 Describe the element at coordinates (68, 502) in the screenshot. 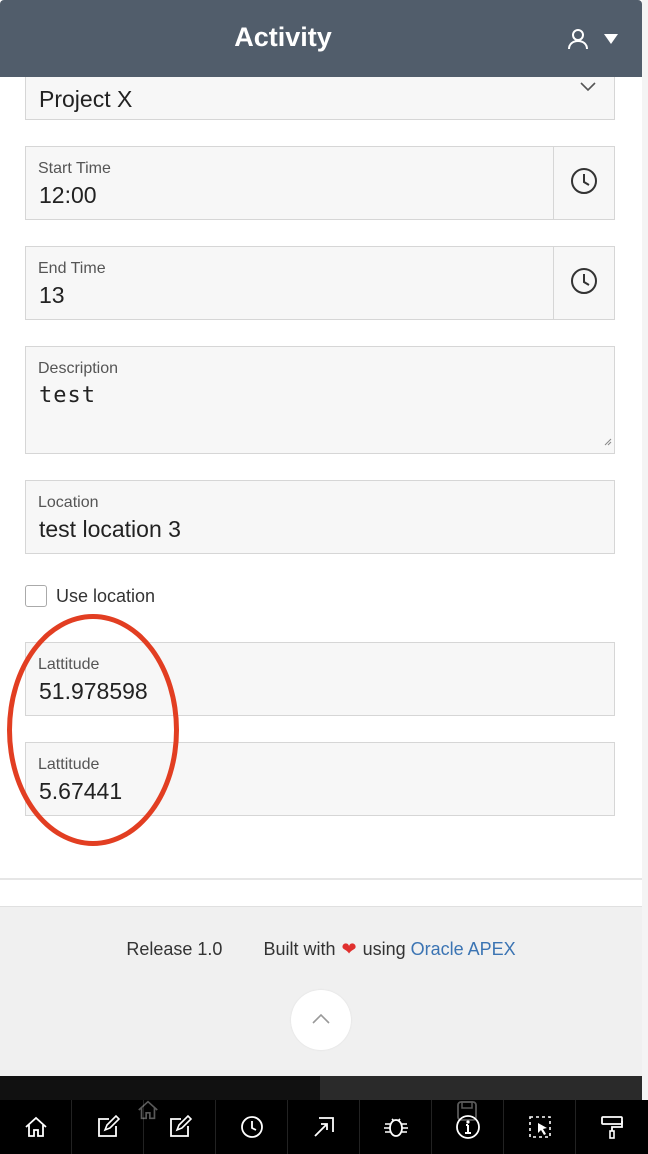

I see `location-label: Location` at that location.